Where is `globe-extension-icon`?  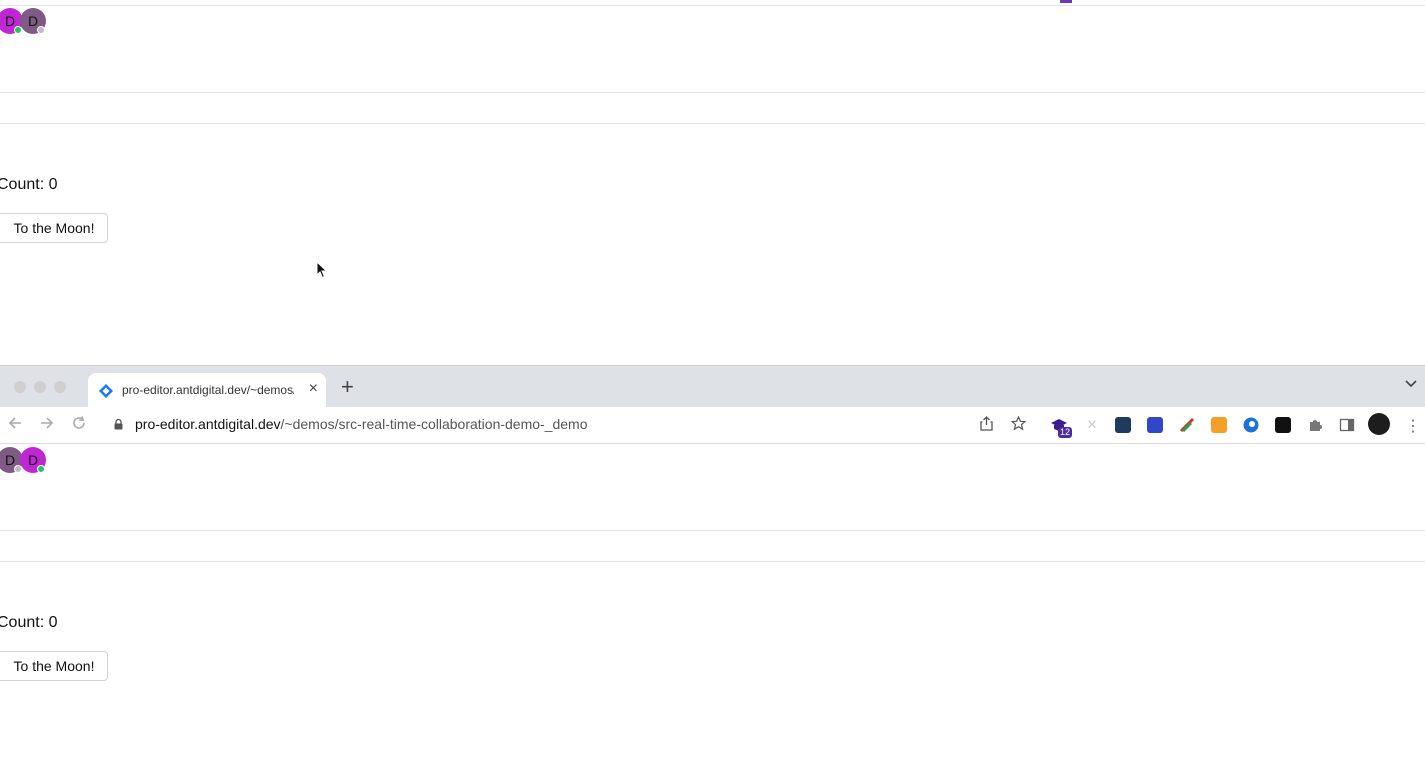 globe-extension-icon is located at coordinates (1251, 425).